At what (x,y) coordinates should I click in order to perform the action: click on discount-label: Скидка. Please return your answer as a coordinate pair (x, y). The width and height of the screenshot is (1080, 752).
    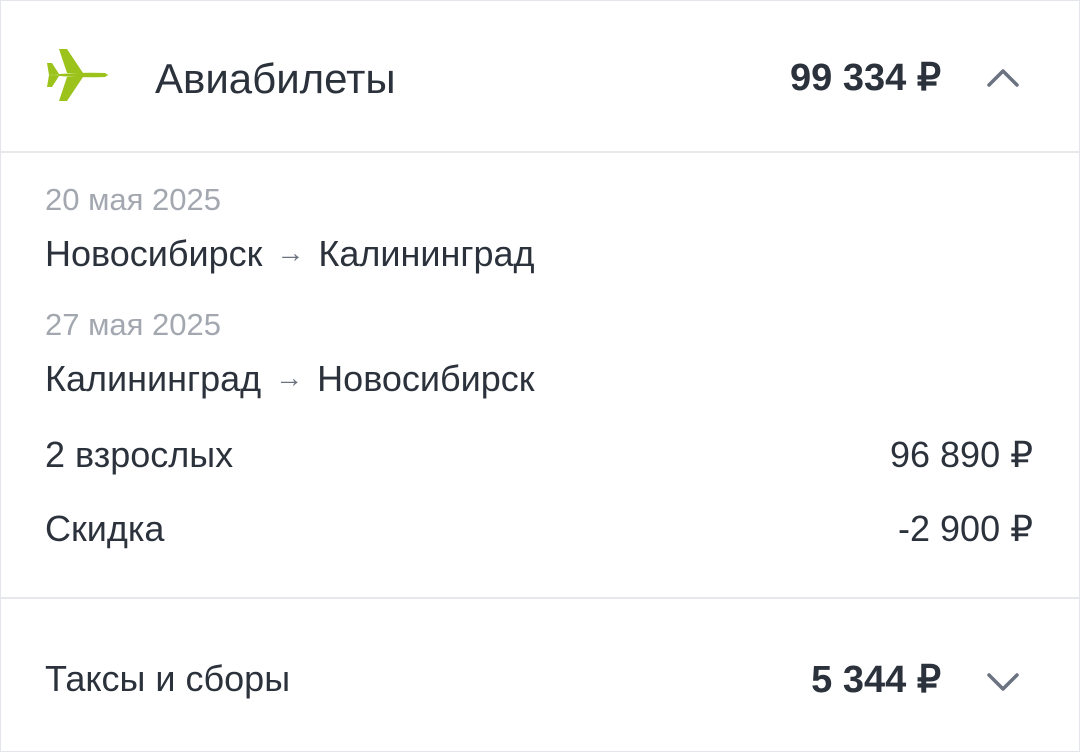
    Looking at the image, I should click on (105, 528).